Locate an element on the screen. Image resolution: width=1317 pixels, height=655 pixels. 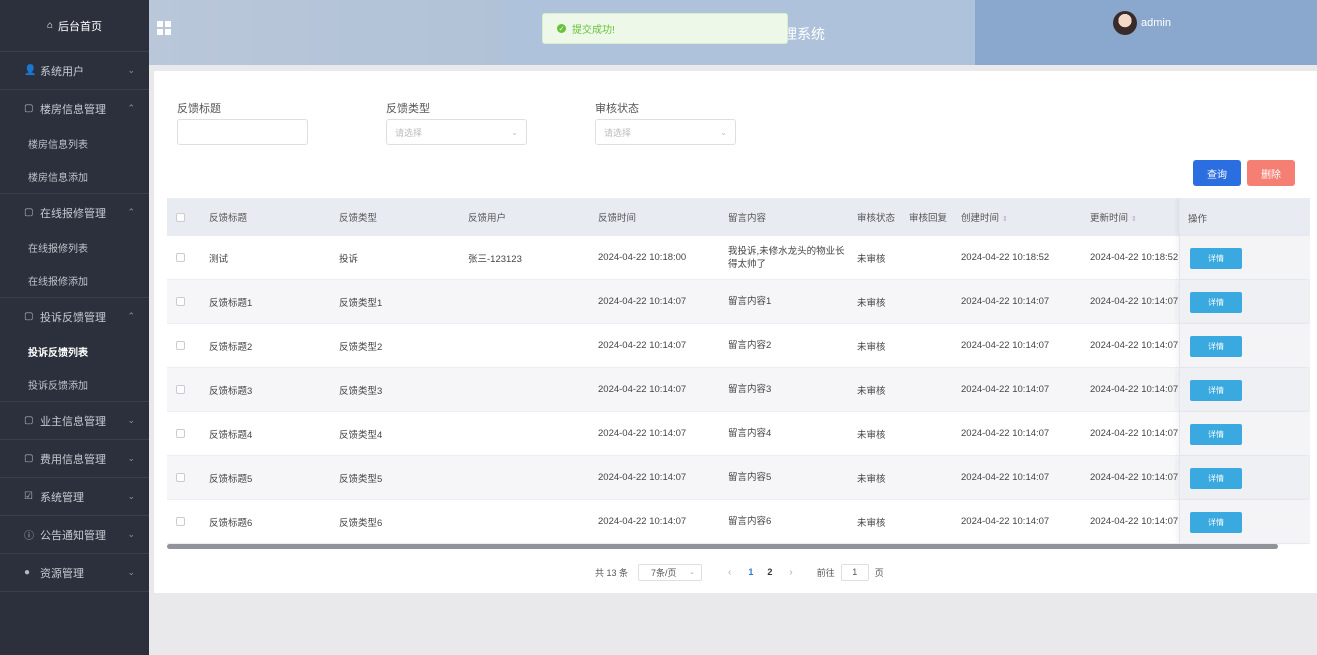
sidebar-home-label: 后台首页 is located at coordinates (80, 26).